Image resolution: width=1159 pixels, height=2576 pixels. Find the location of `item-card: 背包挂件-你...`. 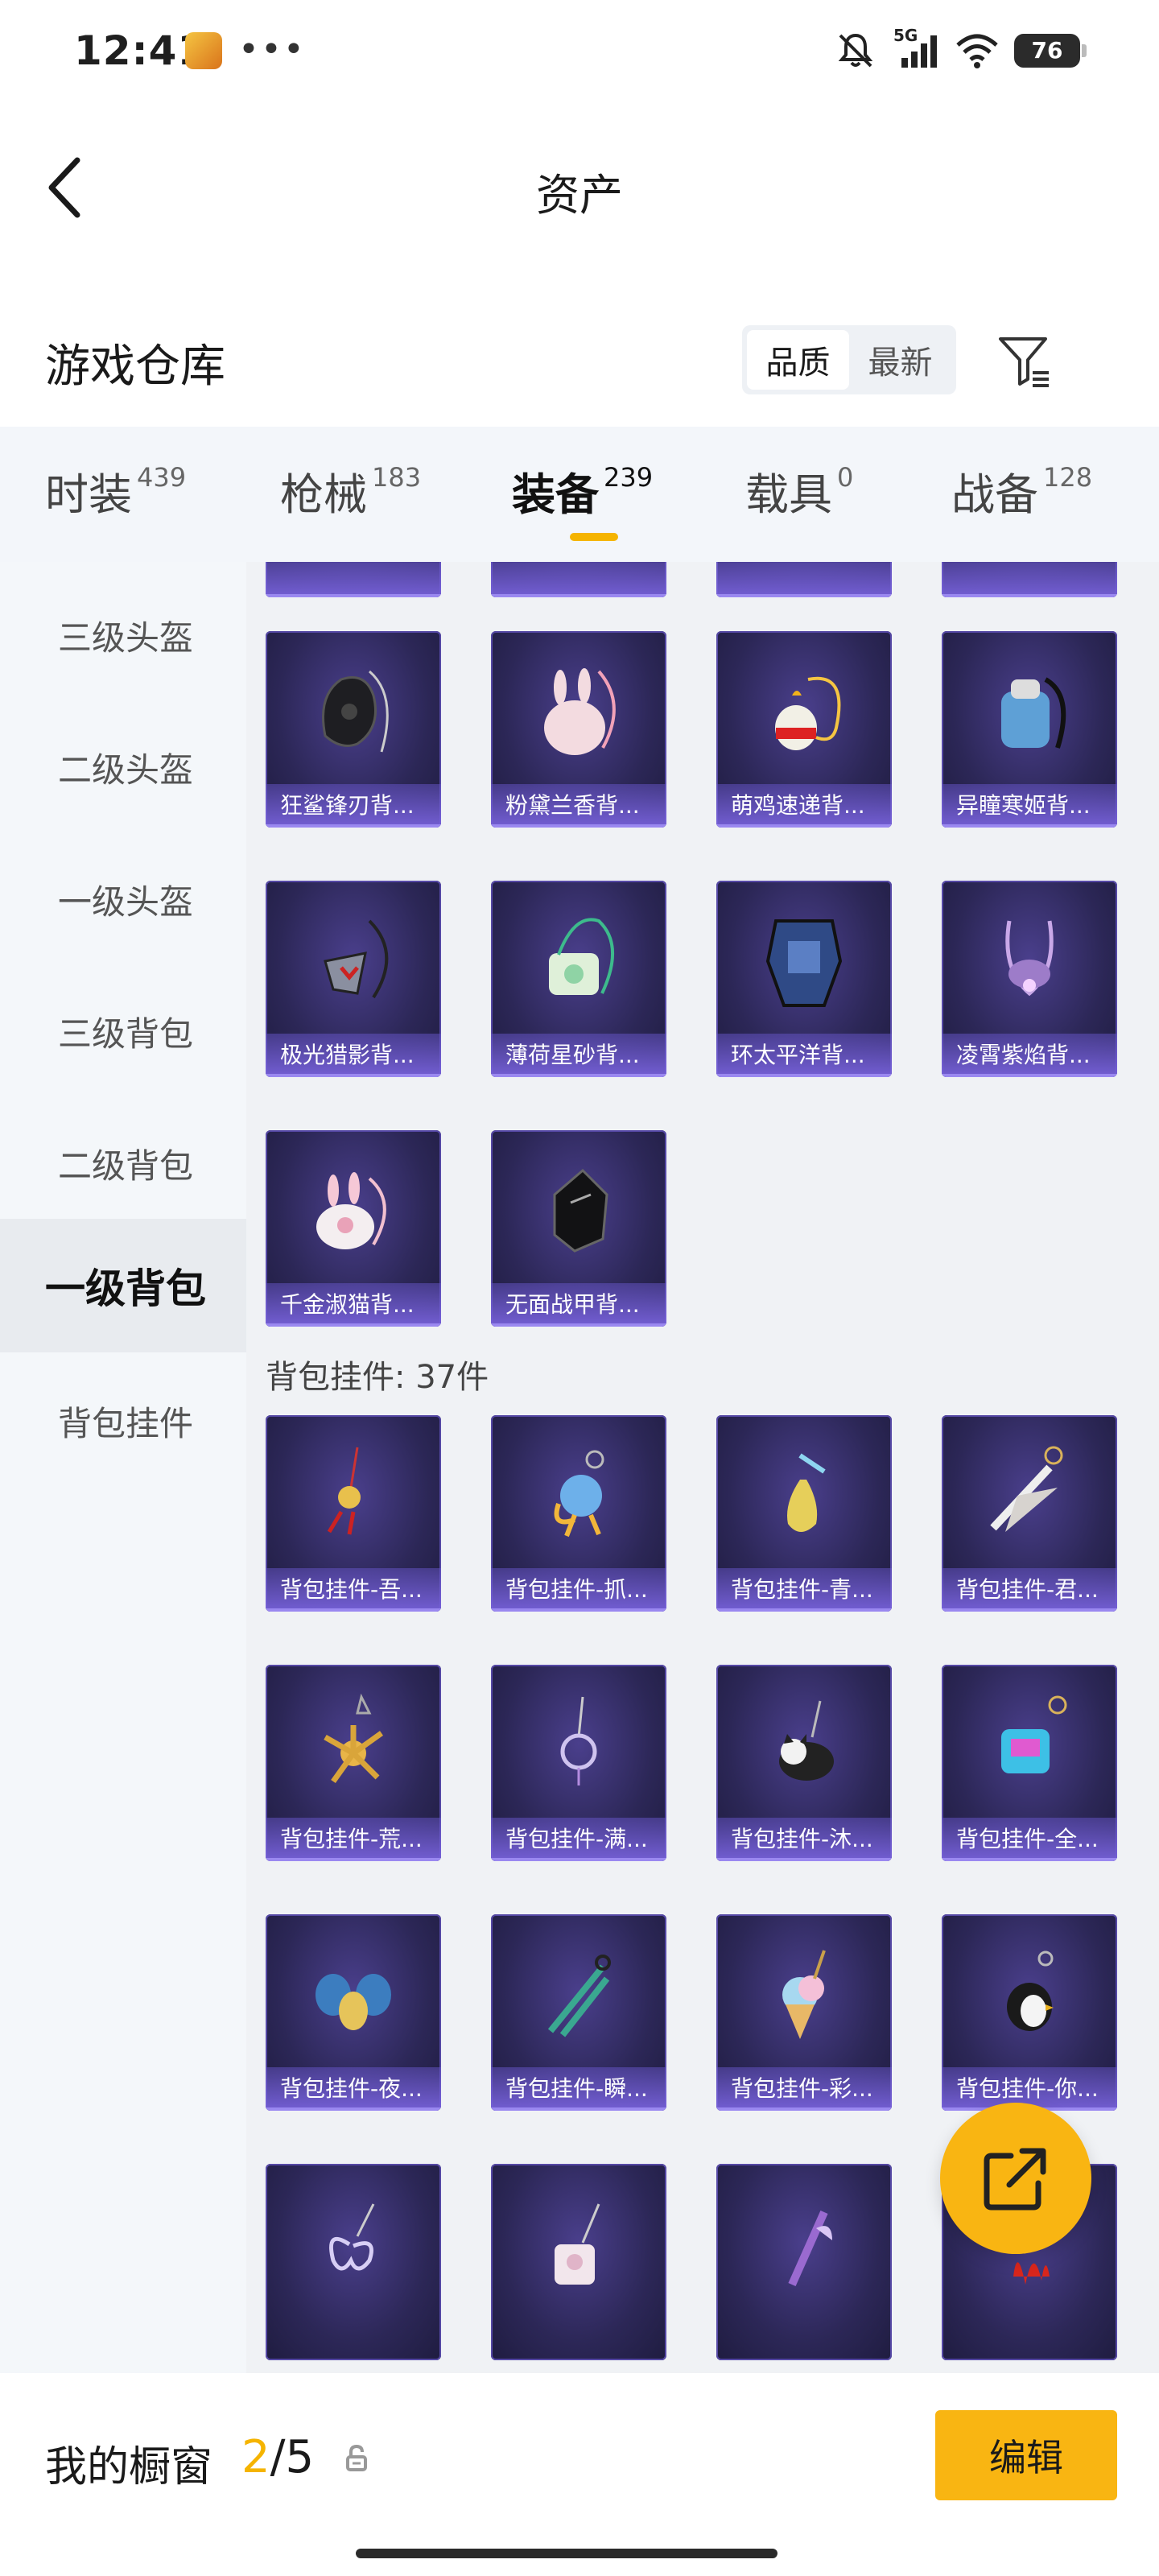

item-card: 背包挂件-你... is located at coordinates (1029, 2013).